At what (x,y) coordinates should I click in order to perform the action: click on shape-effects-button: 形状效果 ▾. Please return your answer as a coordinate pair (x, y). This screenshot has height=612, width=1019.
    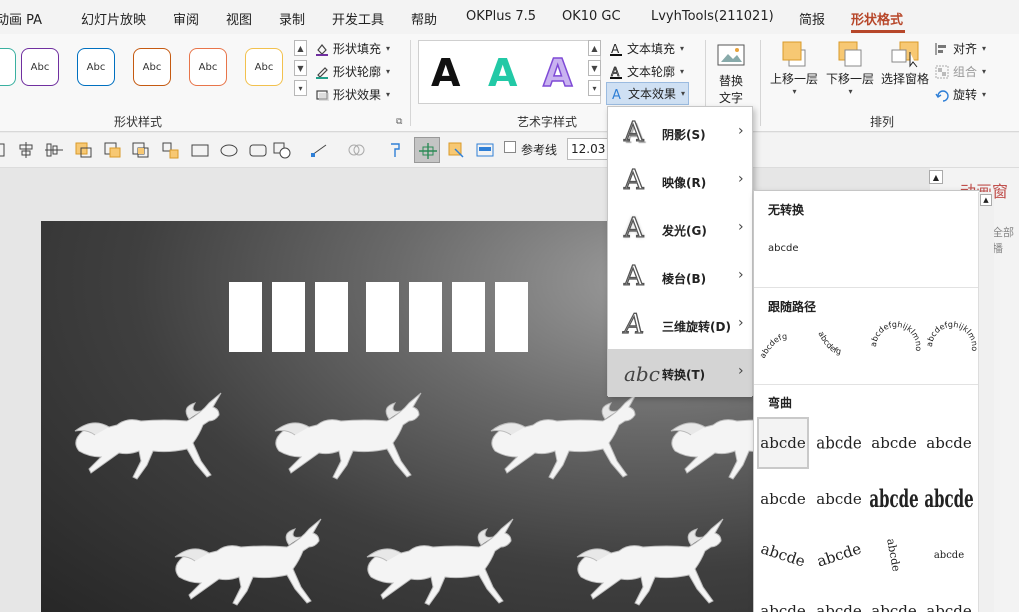
    Looking at the image, I should click on (352, 94).